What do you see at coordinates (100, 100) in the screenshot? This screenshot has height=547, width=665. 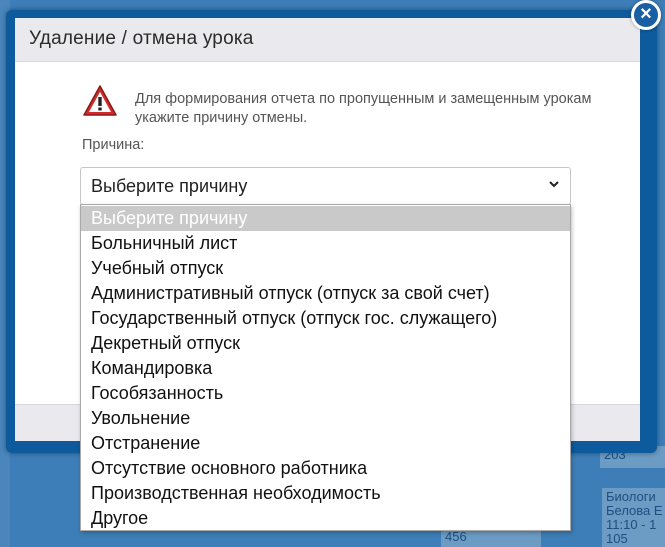 I see `warning-icon` at bounding box center [100, 100].